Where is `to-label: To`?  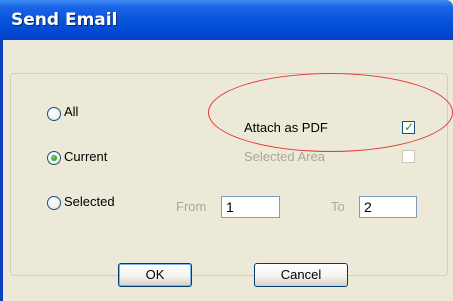 to-label: To is located at coordinates (338, 206).